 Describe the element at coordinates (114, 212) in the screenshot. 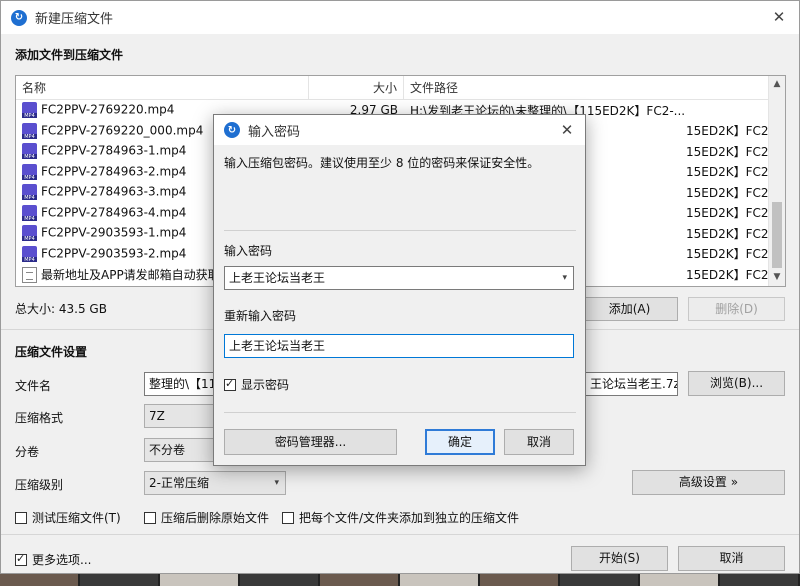

I see `file-name: FC2PPV-2784963-4.mp4` at that location.